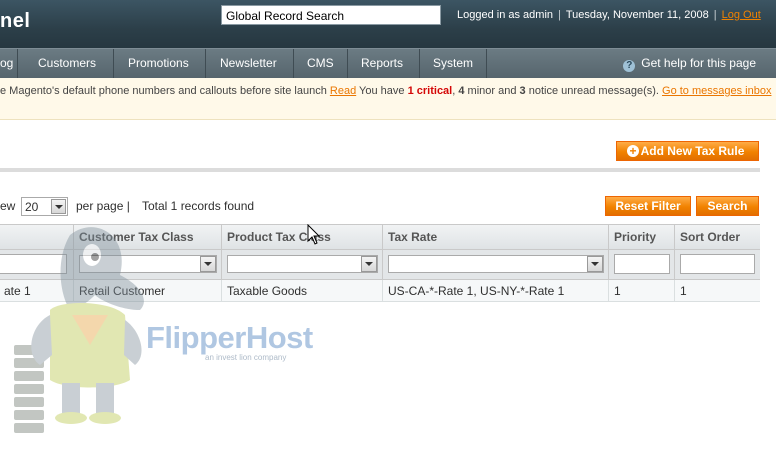 The image size is (776, 450). Describe the element at coordinates (147, 237) in the screenshot. I see `column-header-customer-tax-class: Customer Tax Class` at that location.